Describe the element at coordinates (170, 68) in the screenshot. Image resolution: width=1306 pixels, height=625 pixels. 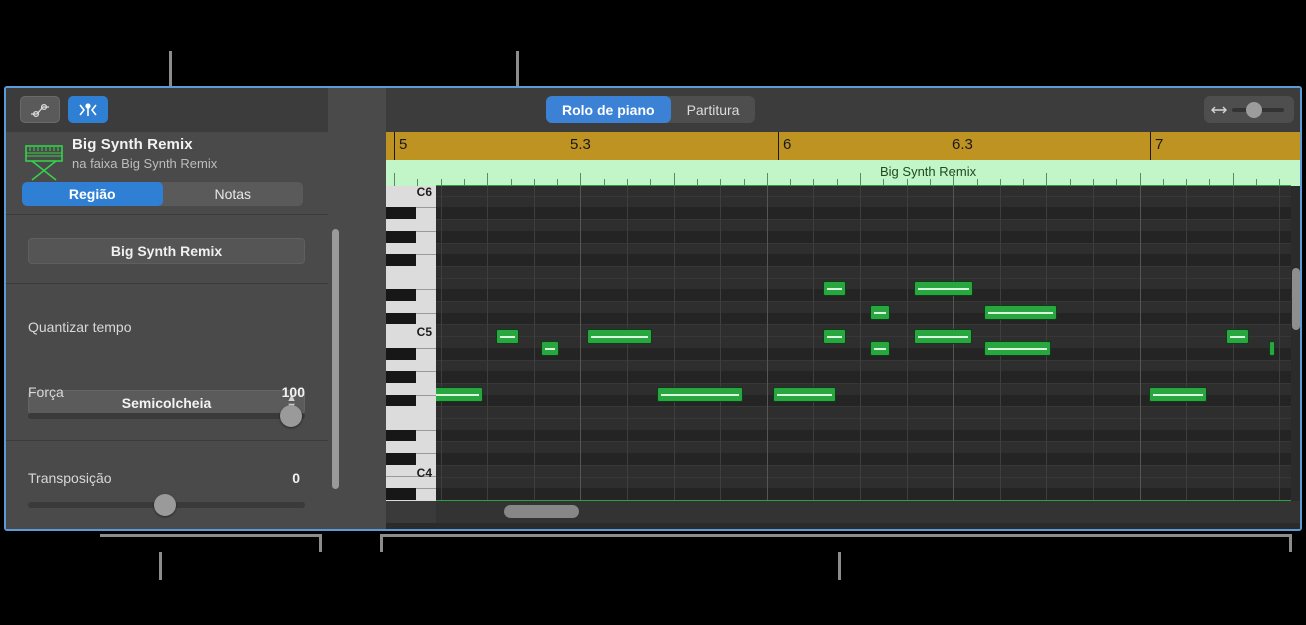
I see `callout-leader-top-left` at that location.